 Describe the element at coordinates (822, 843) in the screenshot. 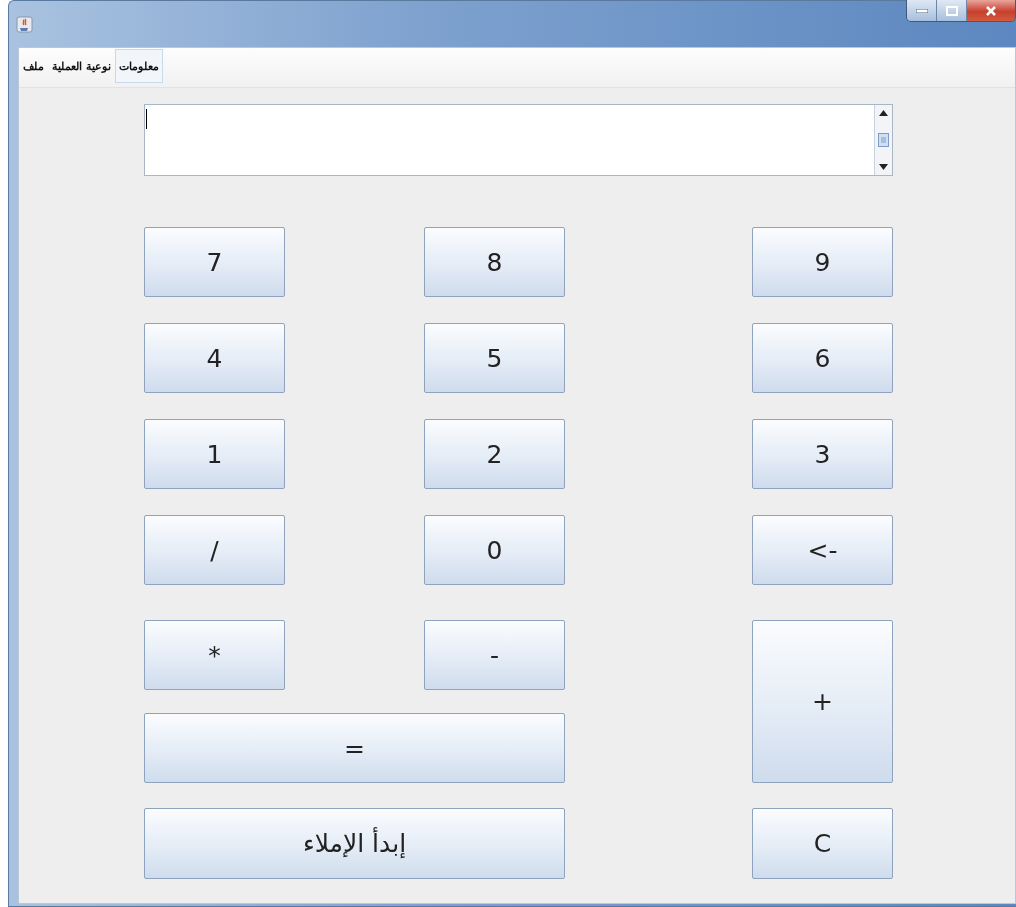

I see `key-button: C` at that location.